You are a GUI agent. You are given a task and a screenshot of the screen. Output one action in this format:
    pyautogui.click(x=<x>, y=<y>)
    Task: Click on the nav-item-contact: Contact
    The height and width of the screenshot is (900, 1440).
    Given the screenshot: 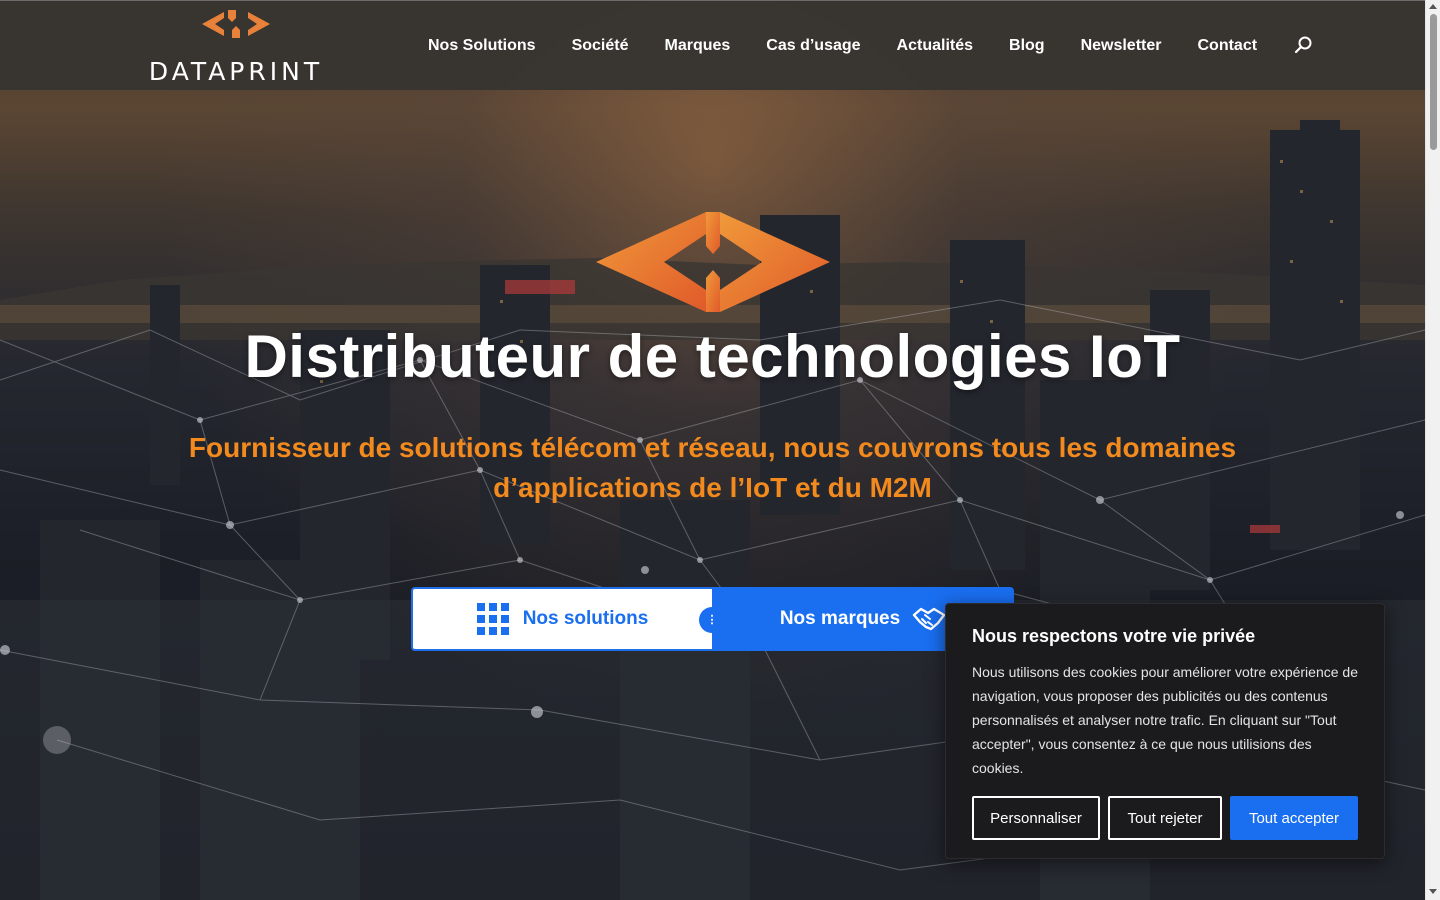 What is the action you would take?
    pyautogui.click(x=1227, y=46)
    